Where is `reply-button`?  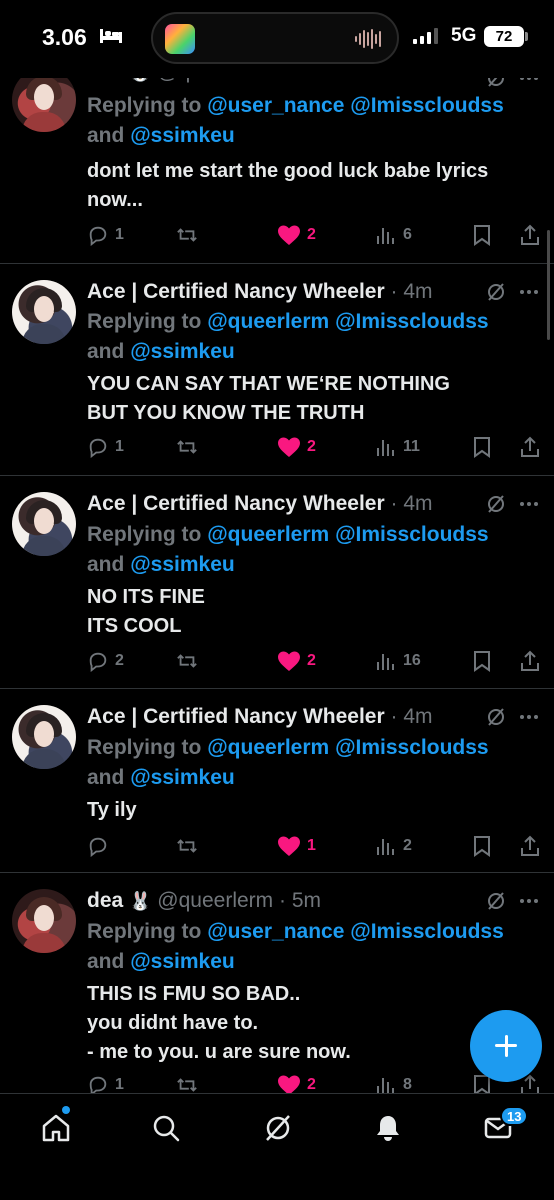 reply-button is located at coordinates (101, 846).